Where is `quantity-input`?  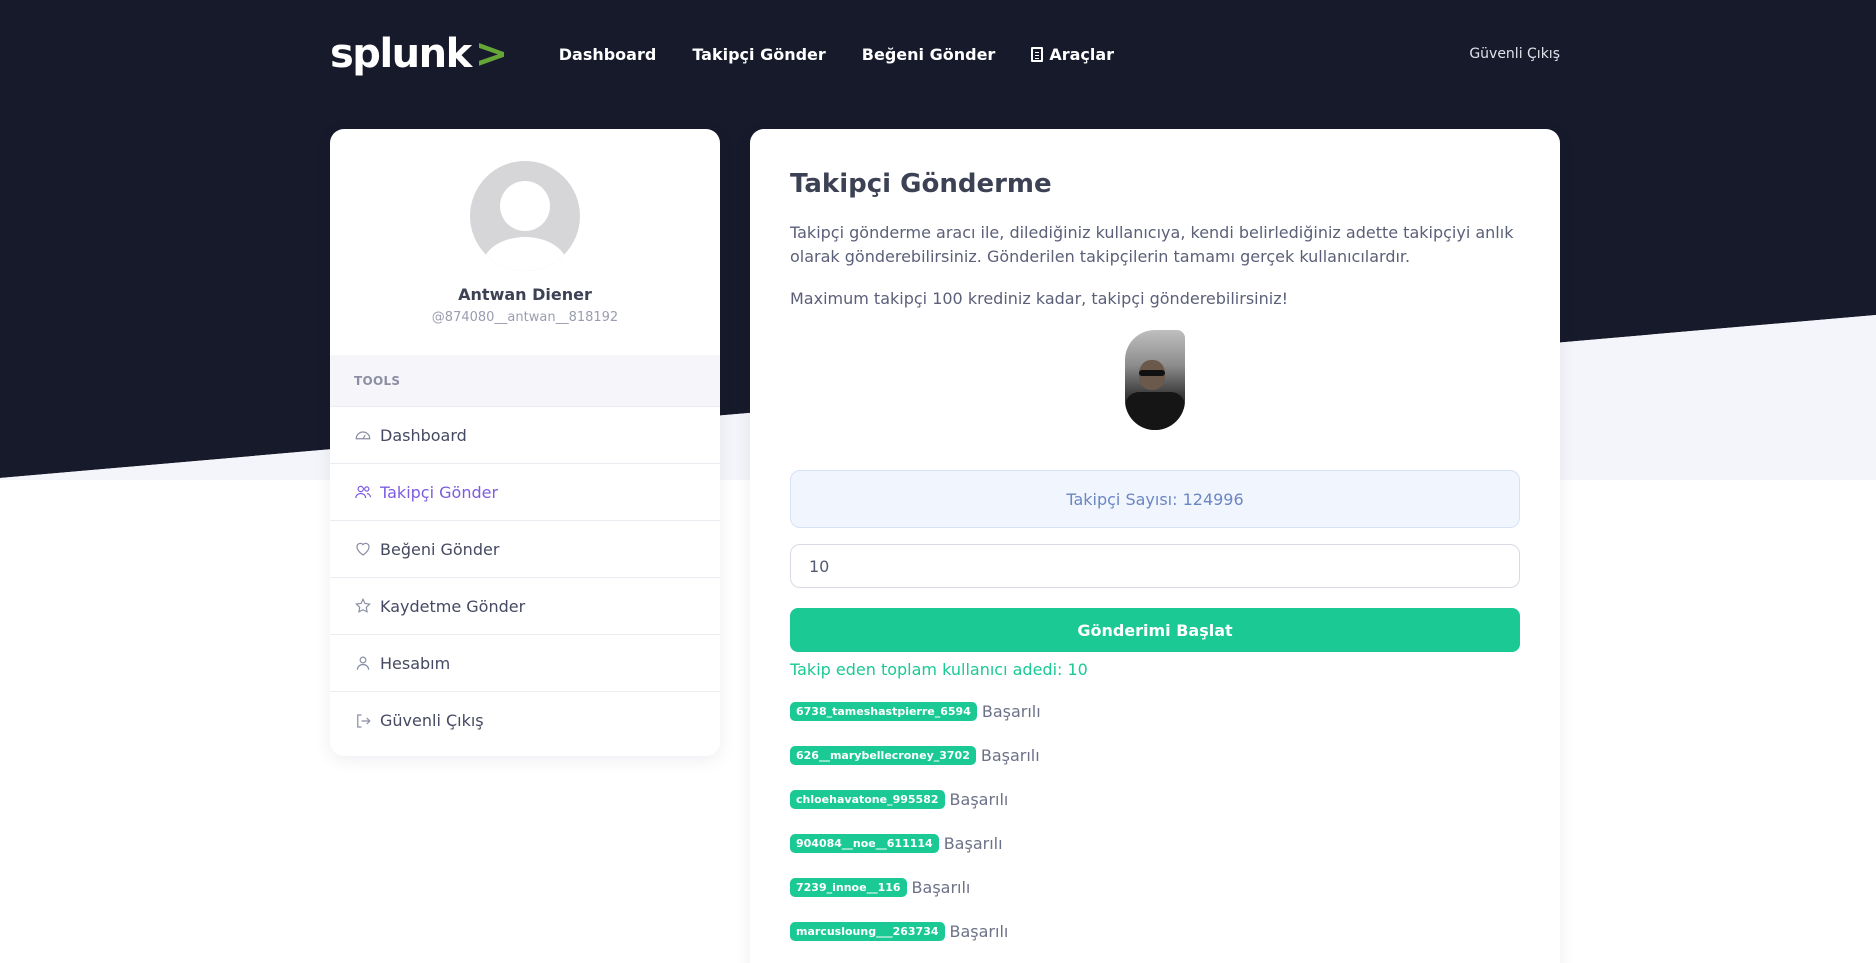 quantity-input is located at coordinates (1155, 566).